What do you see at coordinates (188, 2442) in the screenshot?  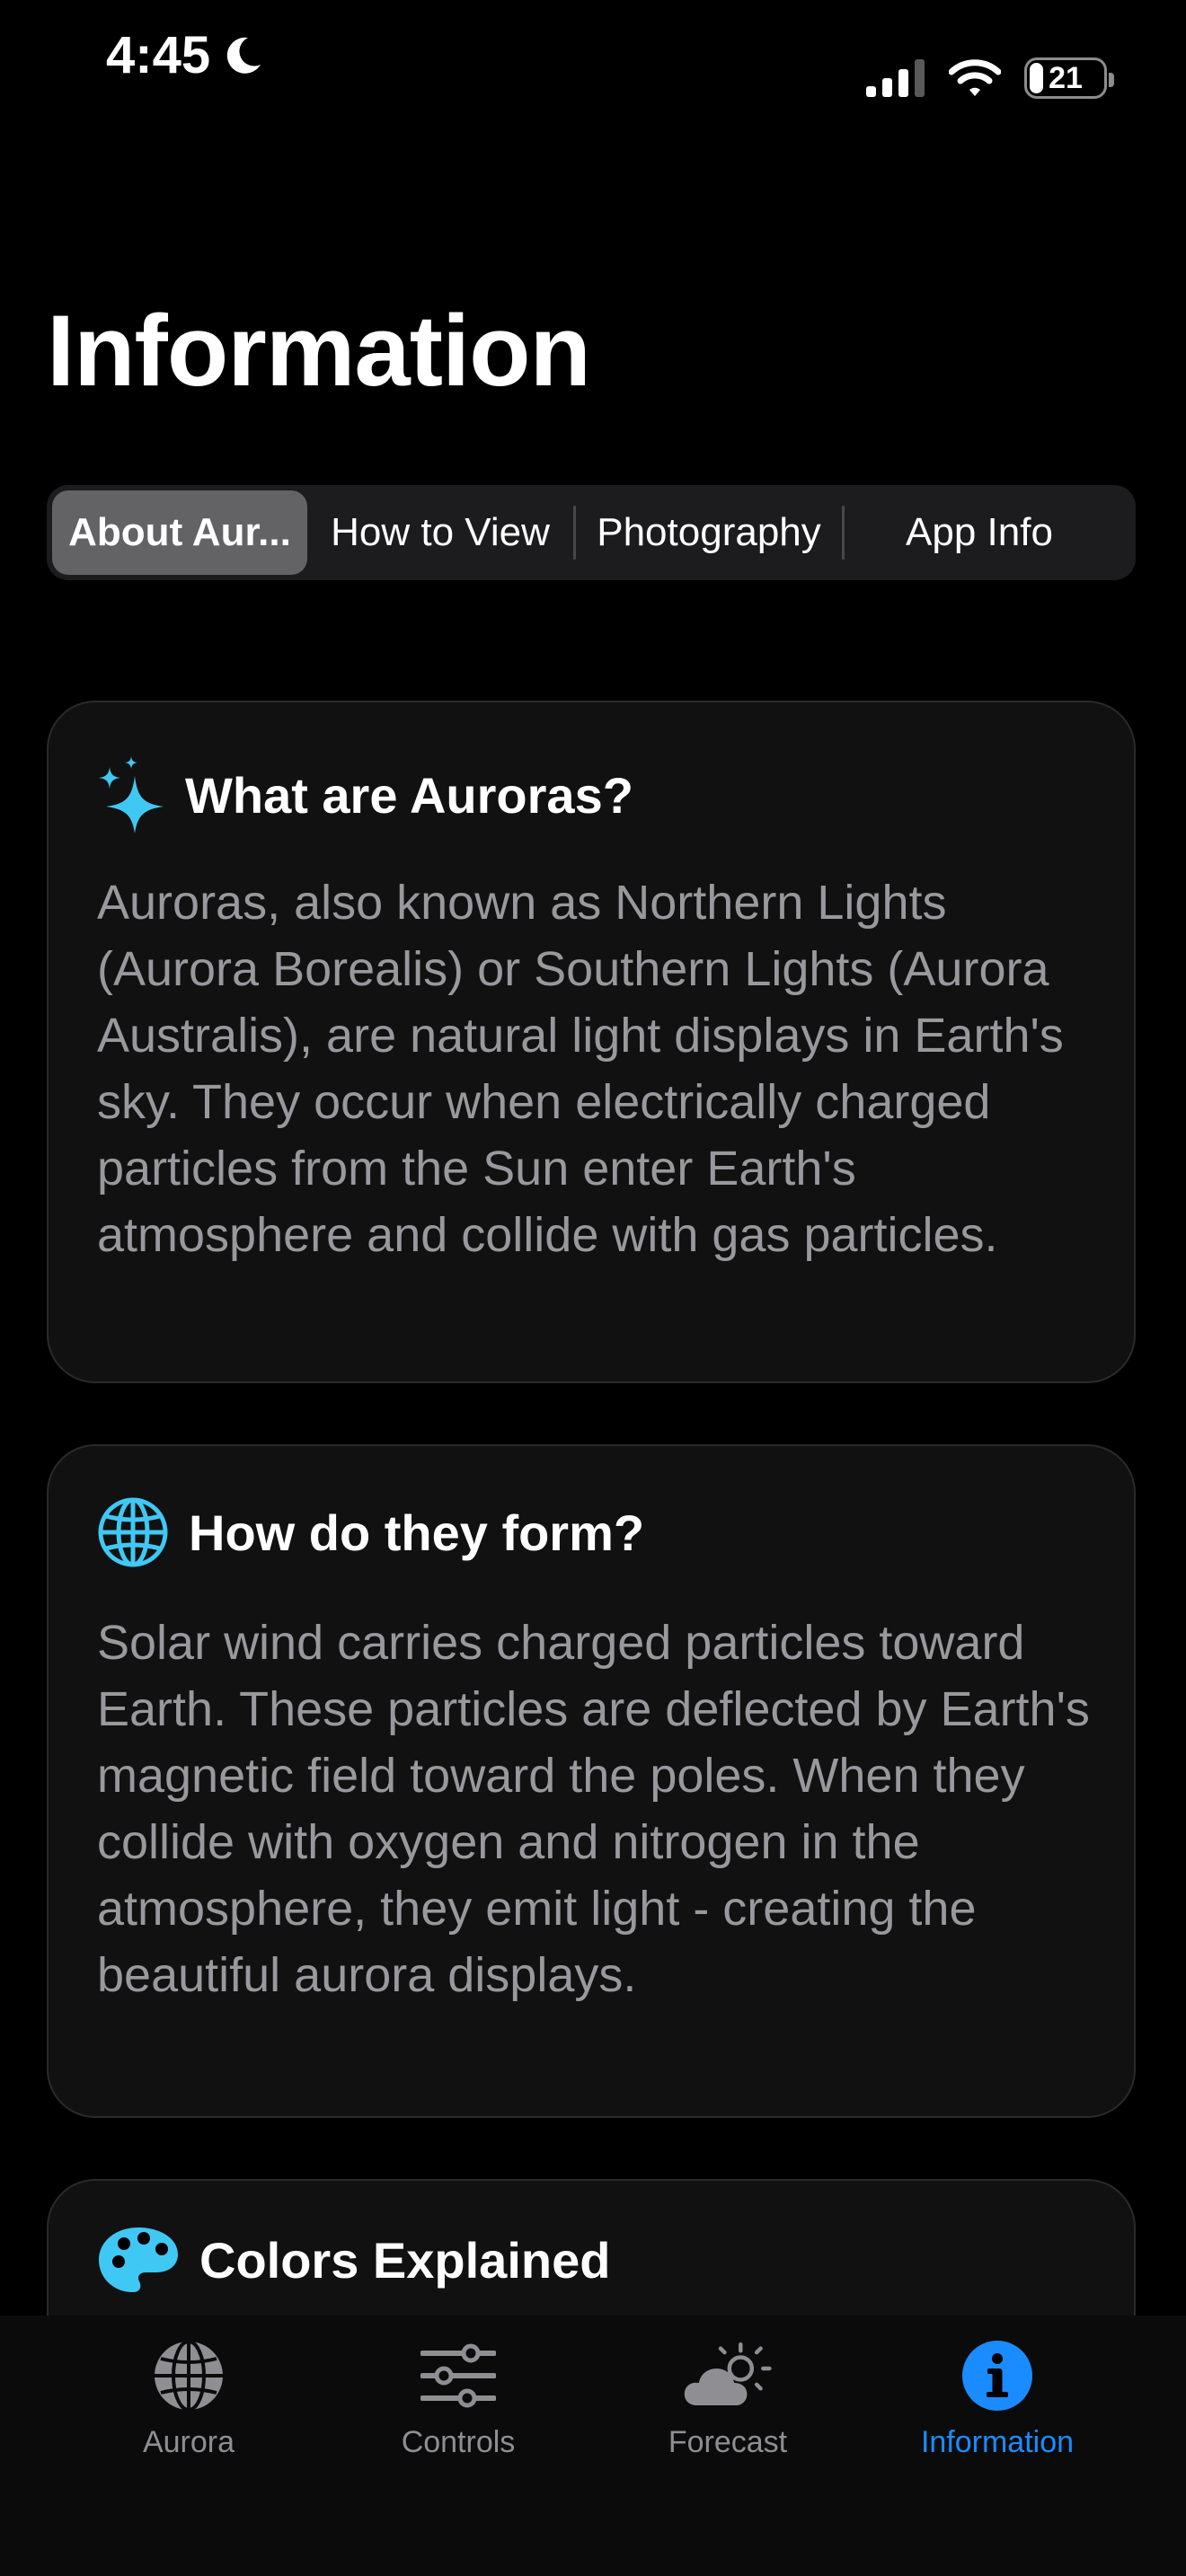 I see `tab-label: Aurora` at bounding box center [188, 2442].